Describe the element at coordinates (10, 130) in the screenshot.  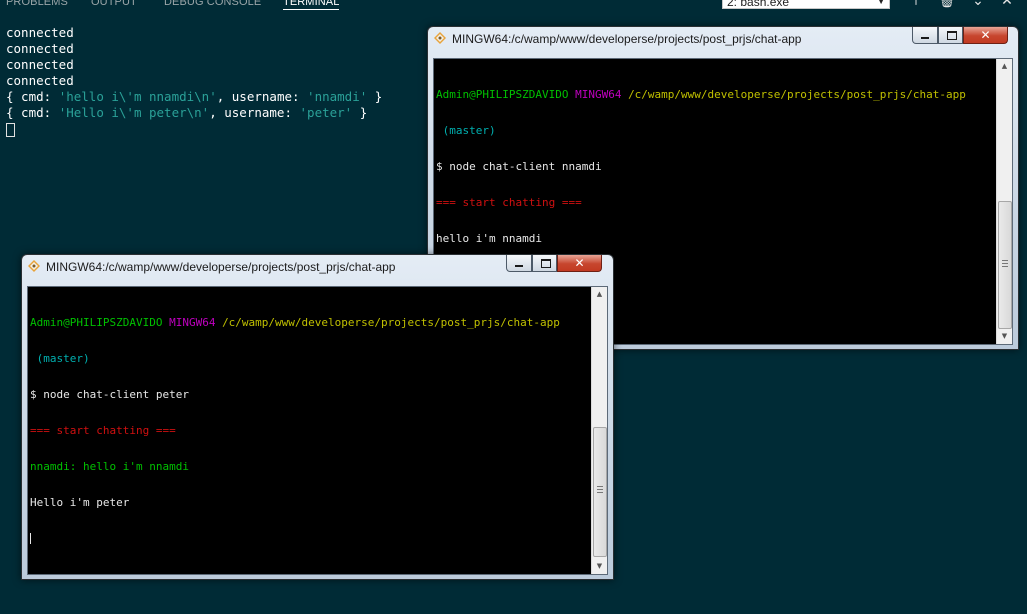
I see `terminal-cursor` at that location.